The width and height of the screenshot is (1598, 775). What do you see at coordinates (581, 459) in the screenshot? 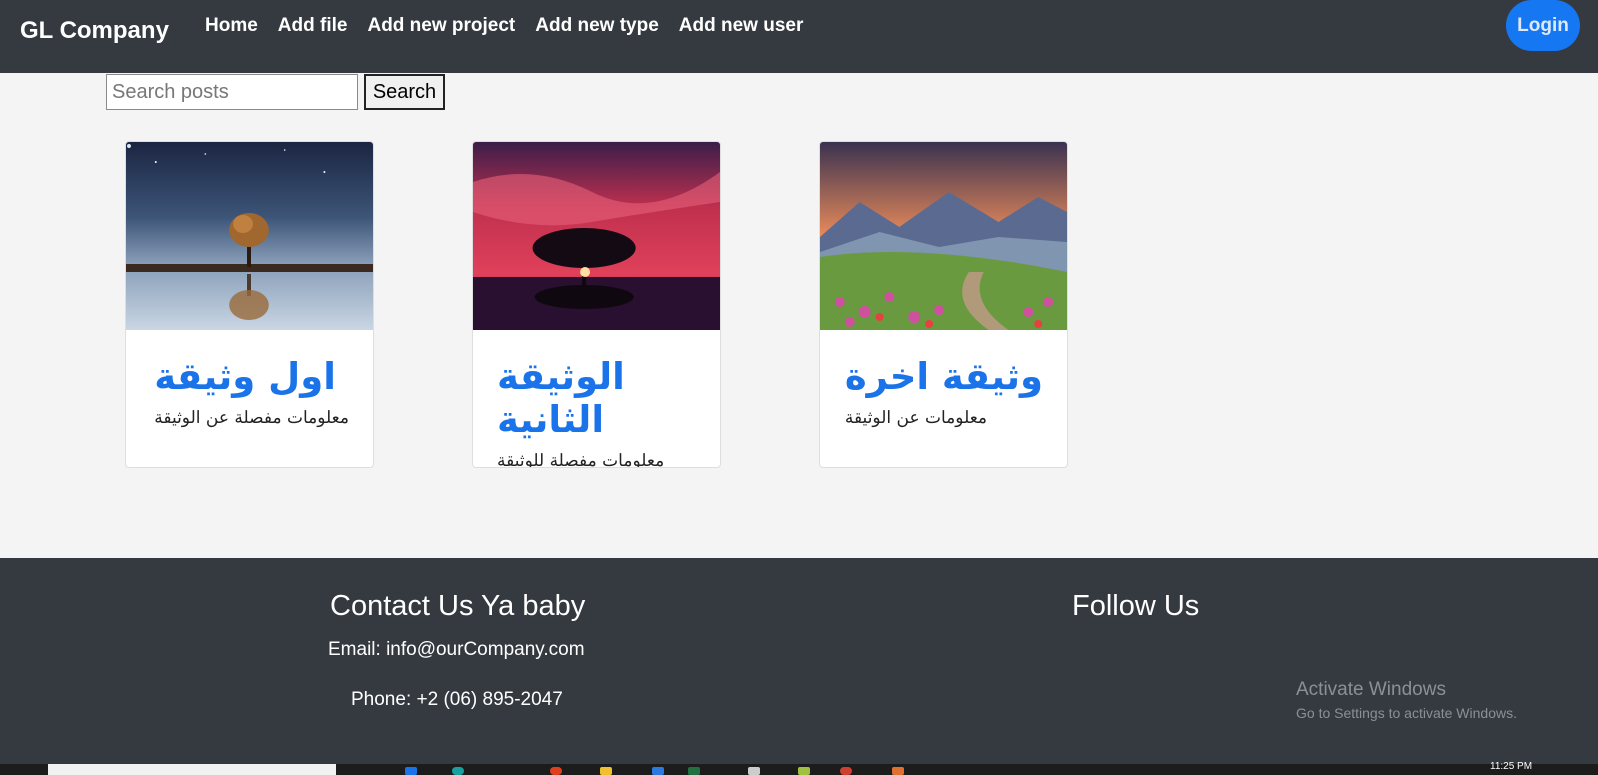
I see `card-text: معلومات مفصلة للوثيقة الثانية` at bounding box center [581, 459].